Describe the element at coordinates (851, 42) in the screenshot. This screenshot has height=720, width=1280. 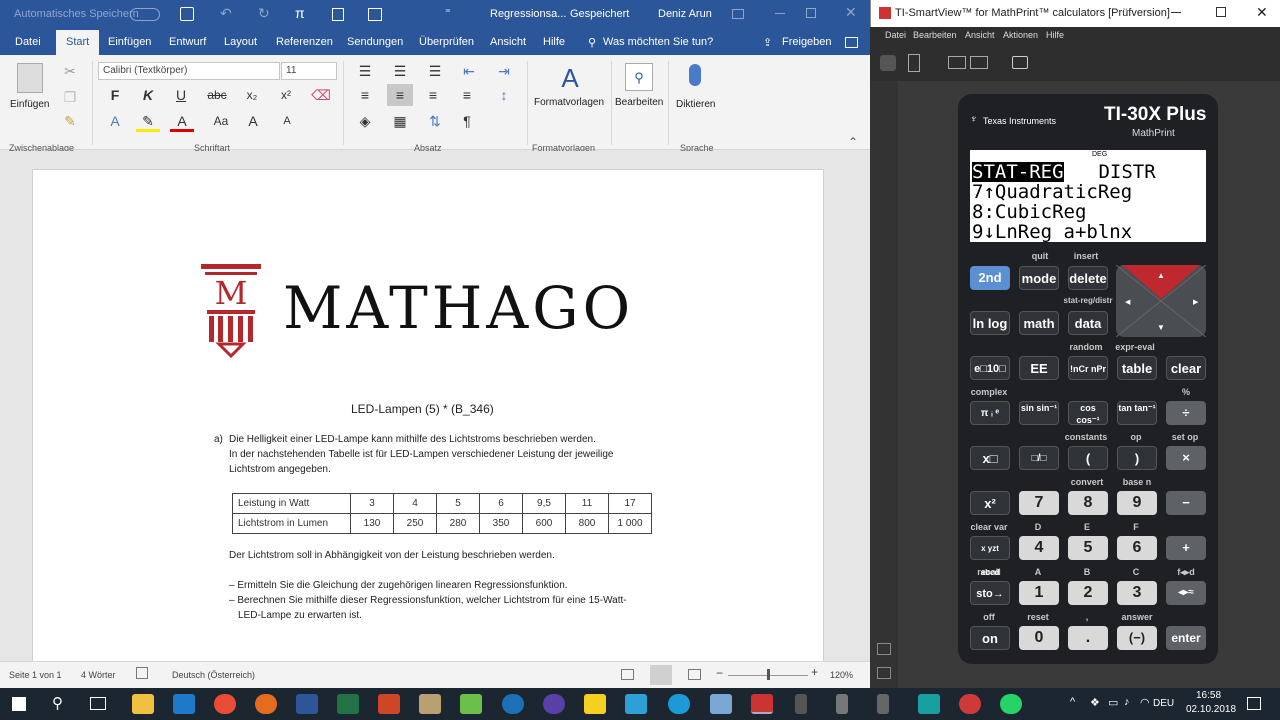
I see `comments-icon` at that location.